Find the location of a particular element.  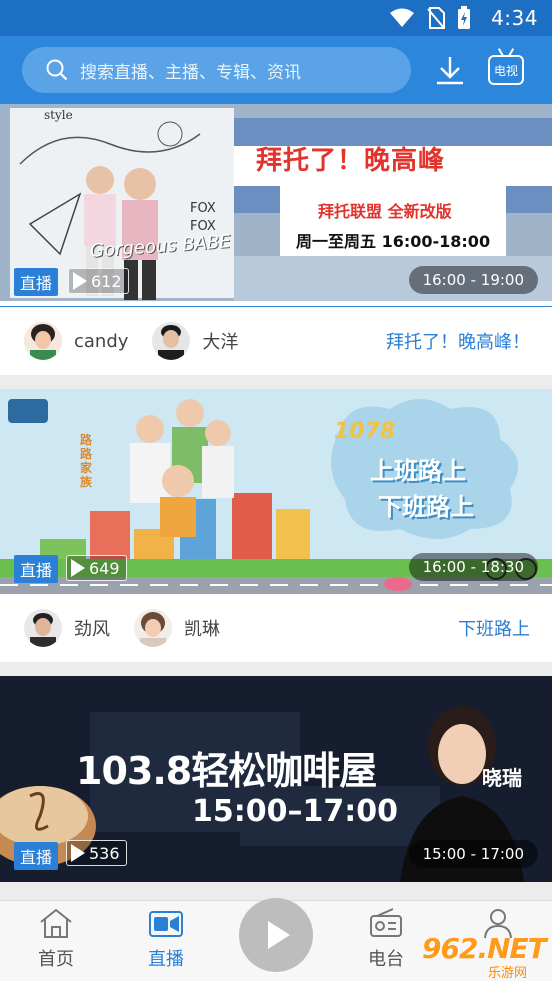

nav-item-live: 直播 is located at coordinates (166, 939).